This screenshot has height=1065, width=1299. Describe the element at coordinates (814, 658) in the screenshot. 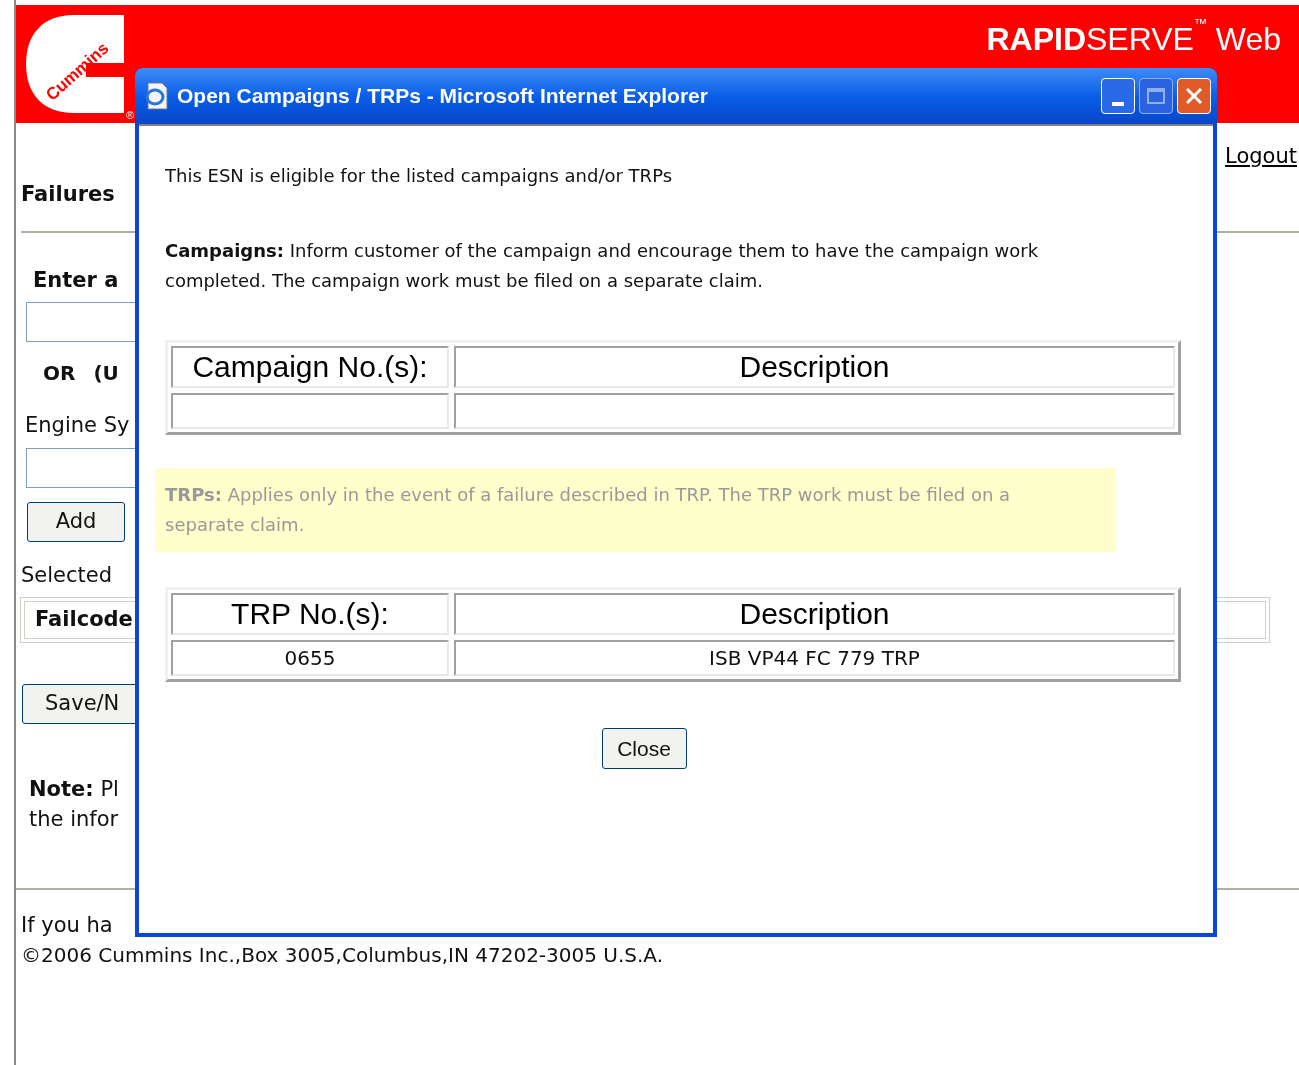

I see `table-cell: ISB VP44 FC 779 TRP` at that location.